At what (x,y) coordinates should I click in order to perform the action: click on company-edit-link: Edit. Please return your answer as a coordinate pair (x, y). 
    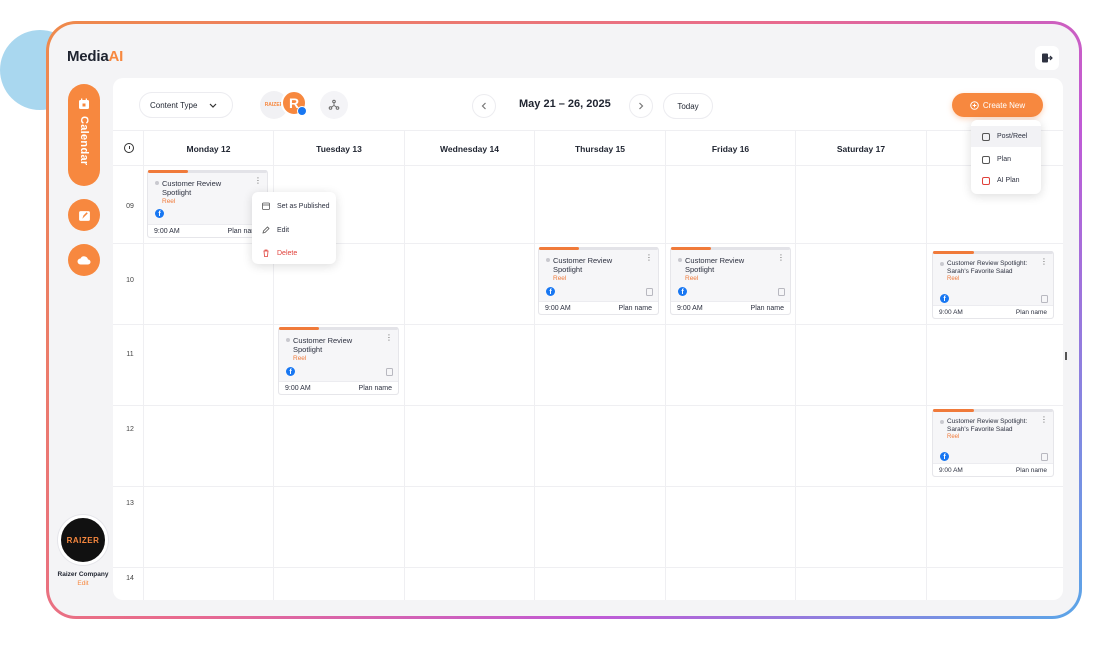
    Looking at the image, I should click on (83, 583).